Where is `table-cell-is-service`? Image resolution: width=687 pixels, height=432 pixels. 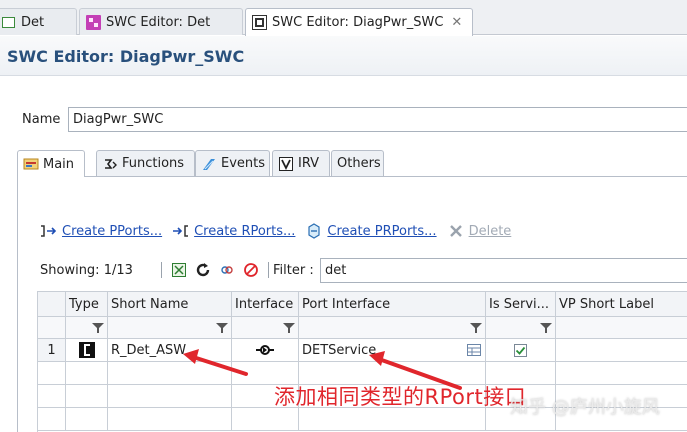 table-cell-is-service is located at coordinates (521, 350).